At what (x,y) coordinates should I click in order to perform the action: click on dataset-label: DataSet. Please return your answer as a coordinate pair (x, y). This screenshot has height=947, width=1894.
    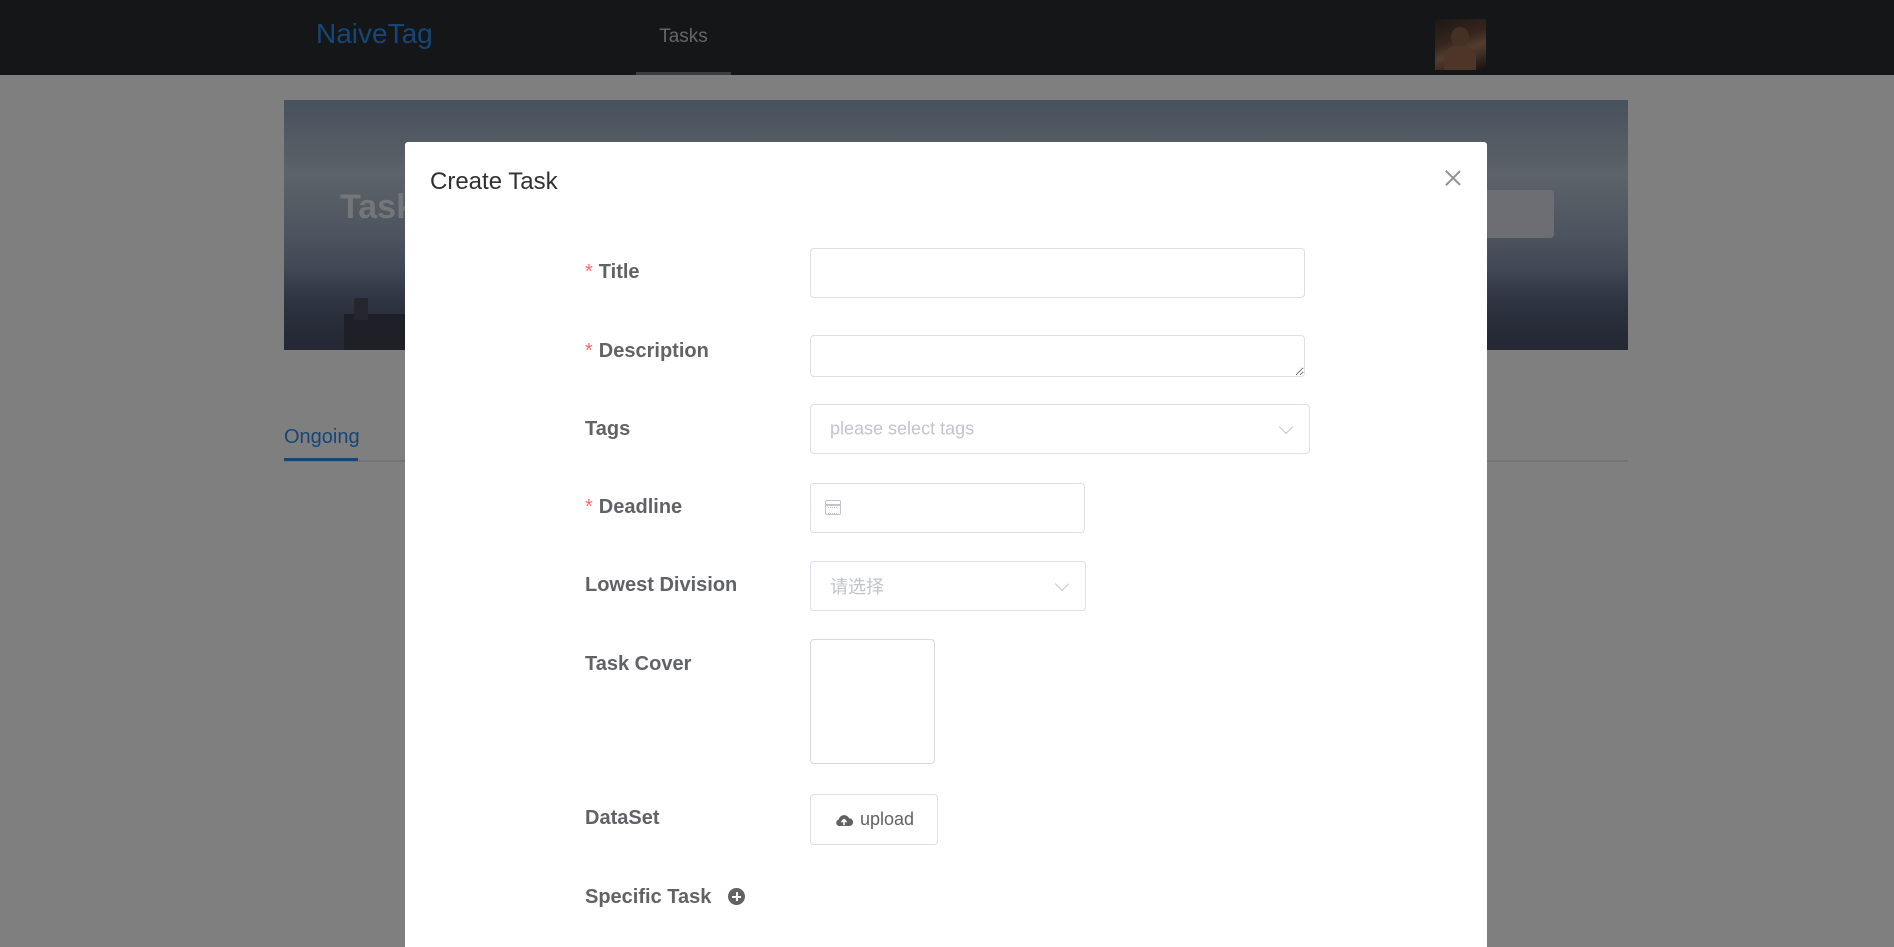
    Looking at the image, I should click on (622, 818).